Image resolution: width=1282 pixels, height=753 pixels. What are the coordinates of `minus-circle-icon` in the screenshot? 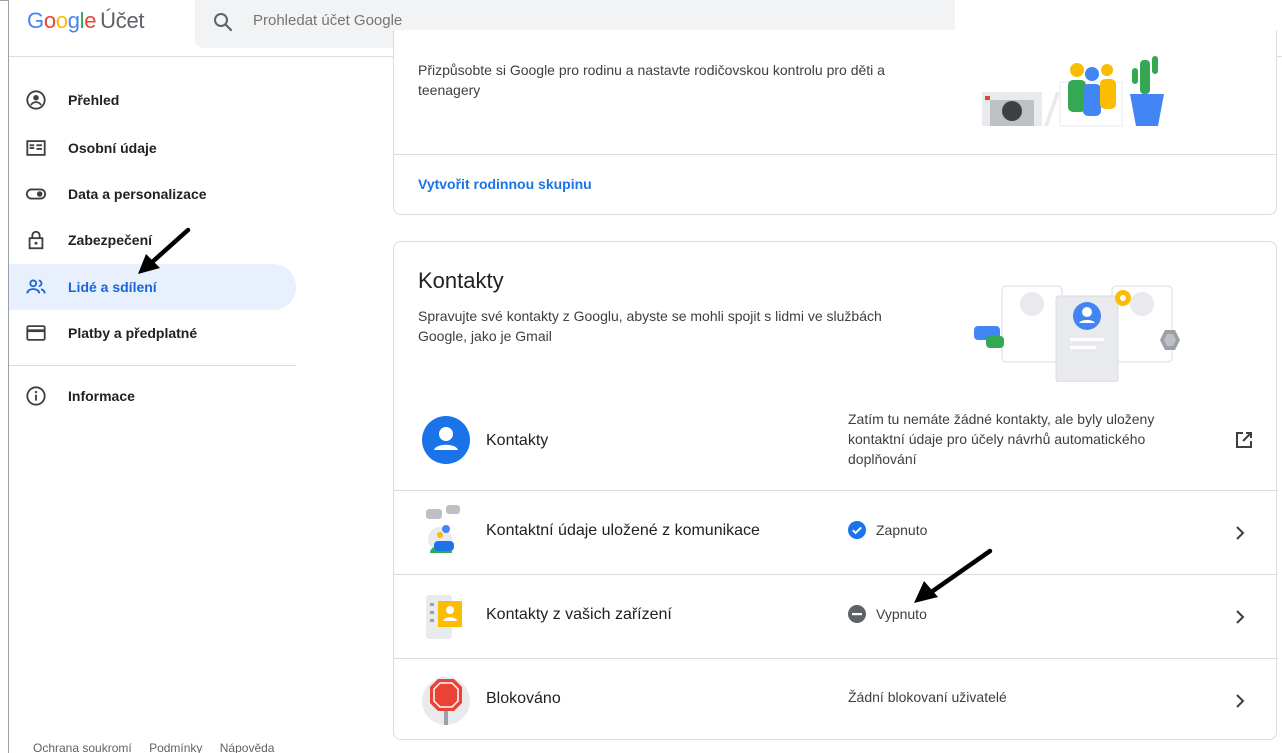 It's located at (857, 614).